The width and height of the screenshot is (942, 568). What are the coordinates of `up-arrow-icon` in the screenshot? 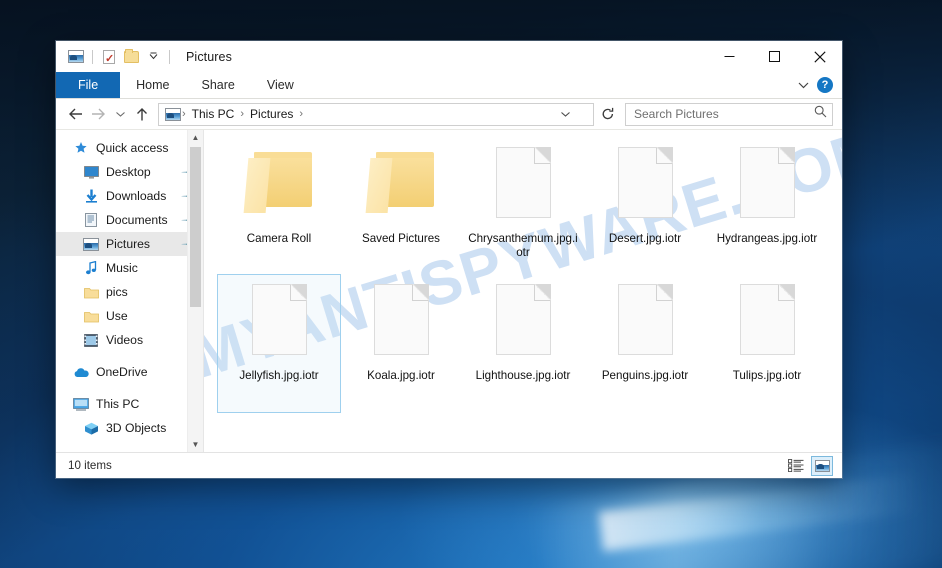 It's located at (142, 114).